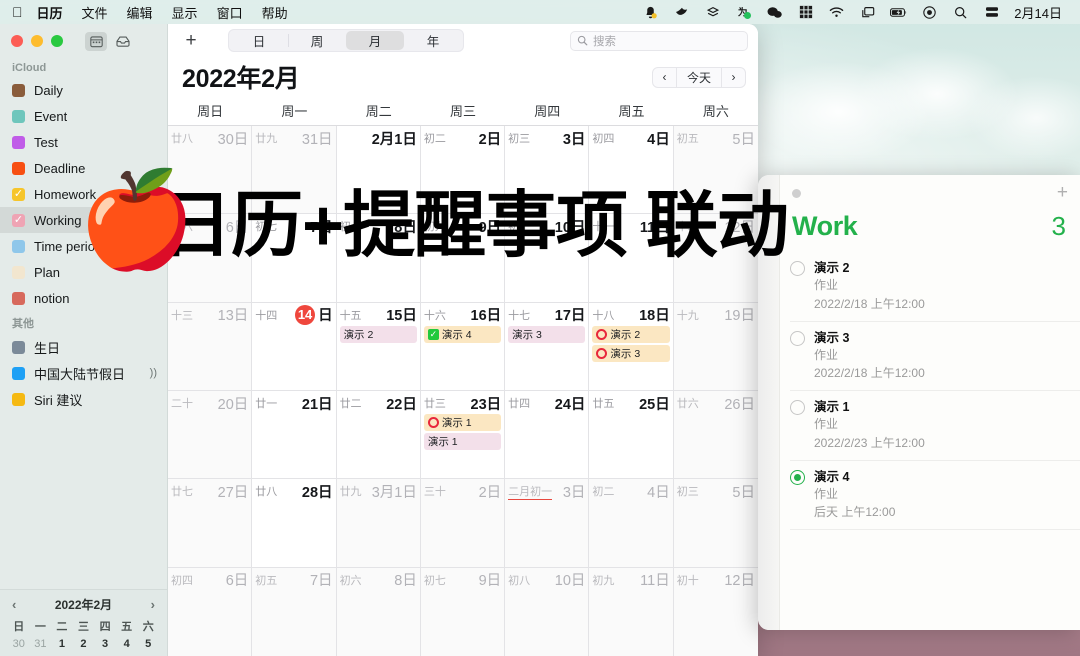 Image resolution: width=1080 pixels, height=656 pixels. Describe the element at coordinates (57, 41) in the screenshot. I see `zoom-button` at that location.